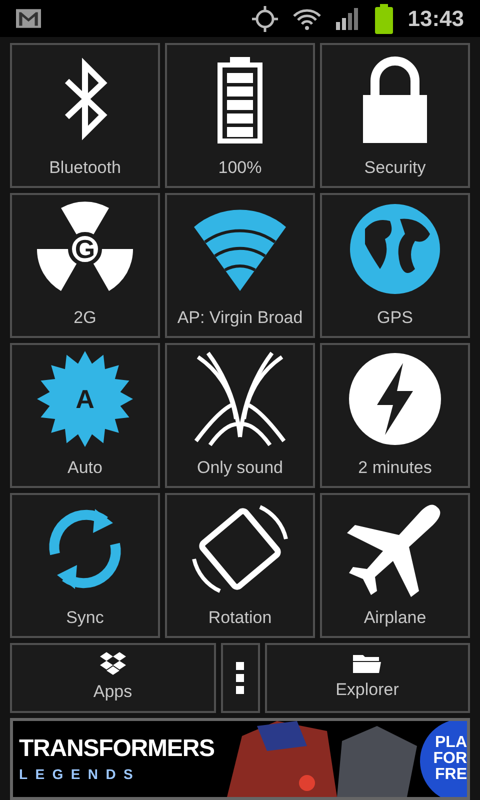  Describe the element at coordinates (240, 115) in the screenshot. I see `toggle-tile: 100%` at that location.